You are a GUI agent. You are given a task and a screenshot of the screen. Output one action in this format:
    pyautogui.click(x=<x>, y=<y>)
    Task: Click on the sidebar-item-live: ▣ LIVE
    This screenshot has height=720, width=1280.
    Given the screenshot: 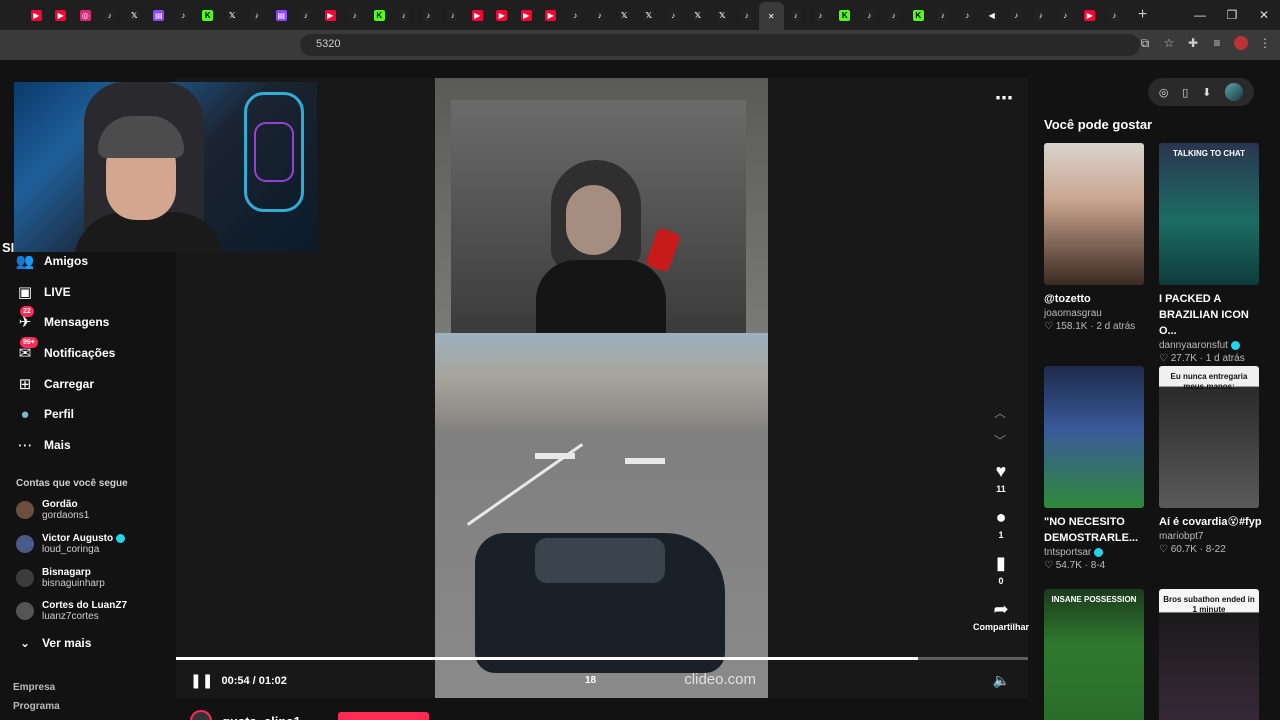 What is the action you would take?
    pyautogui.click(x=43, y=292)
    